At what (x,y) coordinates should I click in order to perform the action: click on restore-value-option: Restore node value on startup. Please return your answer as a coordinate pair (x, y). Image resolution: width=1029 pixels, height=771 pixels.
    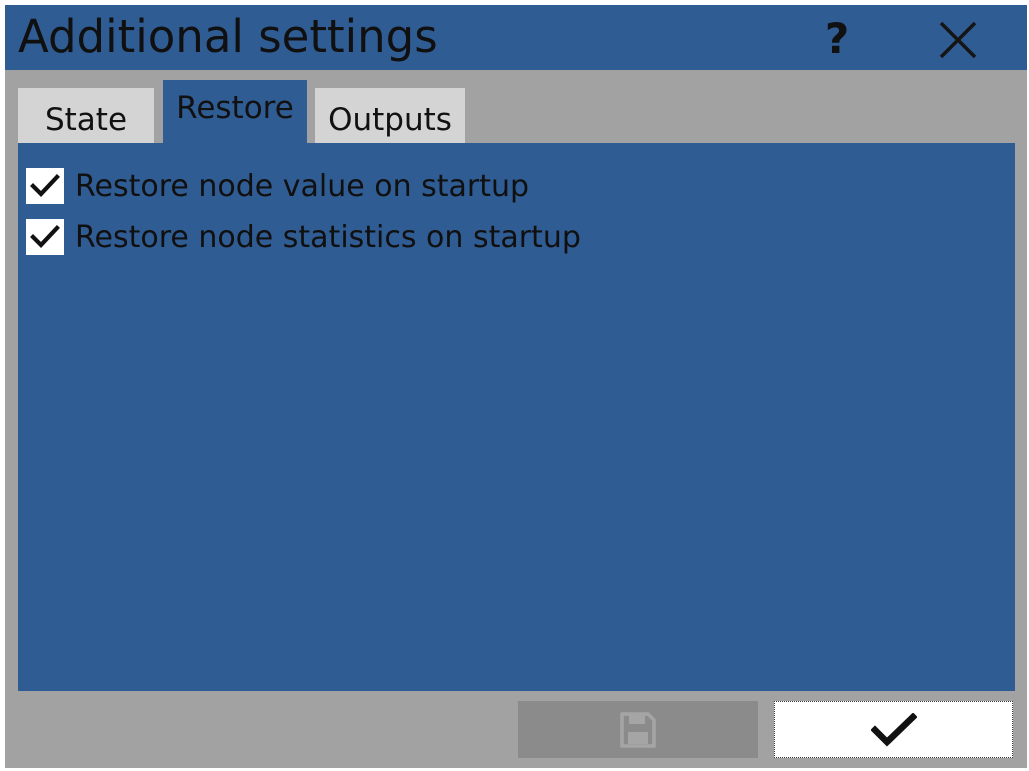
    Looking at the image, I should click on (277, 186).